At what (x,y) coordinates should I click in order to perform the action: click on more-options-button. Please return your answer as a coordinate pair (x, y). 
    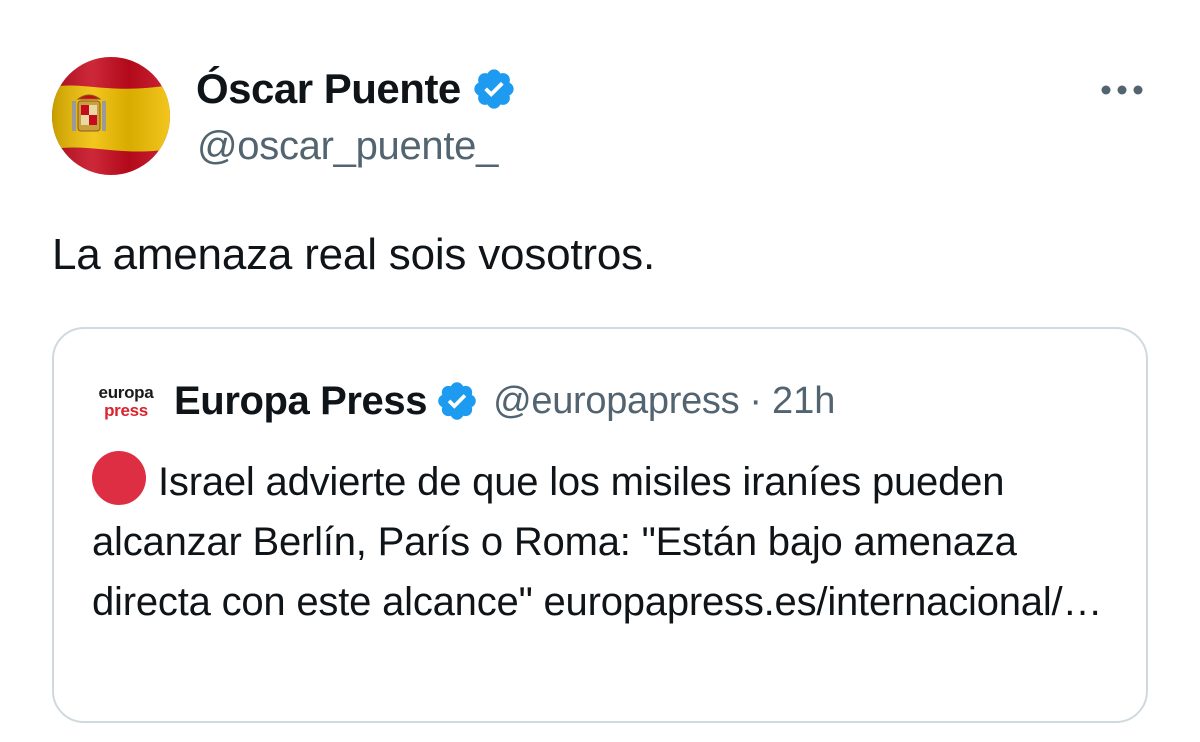
    Looking at the image, I should click on (1122, 90).